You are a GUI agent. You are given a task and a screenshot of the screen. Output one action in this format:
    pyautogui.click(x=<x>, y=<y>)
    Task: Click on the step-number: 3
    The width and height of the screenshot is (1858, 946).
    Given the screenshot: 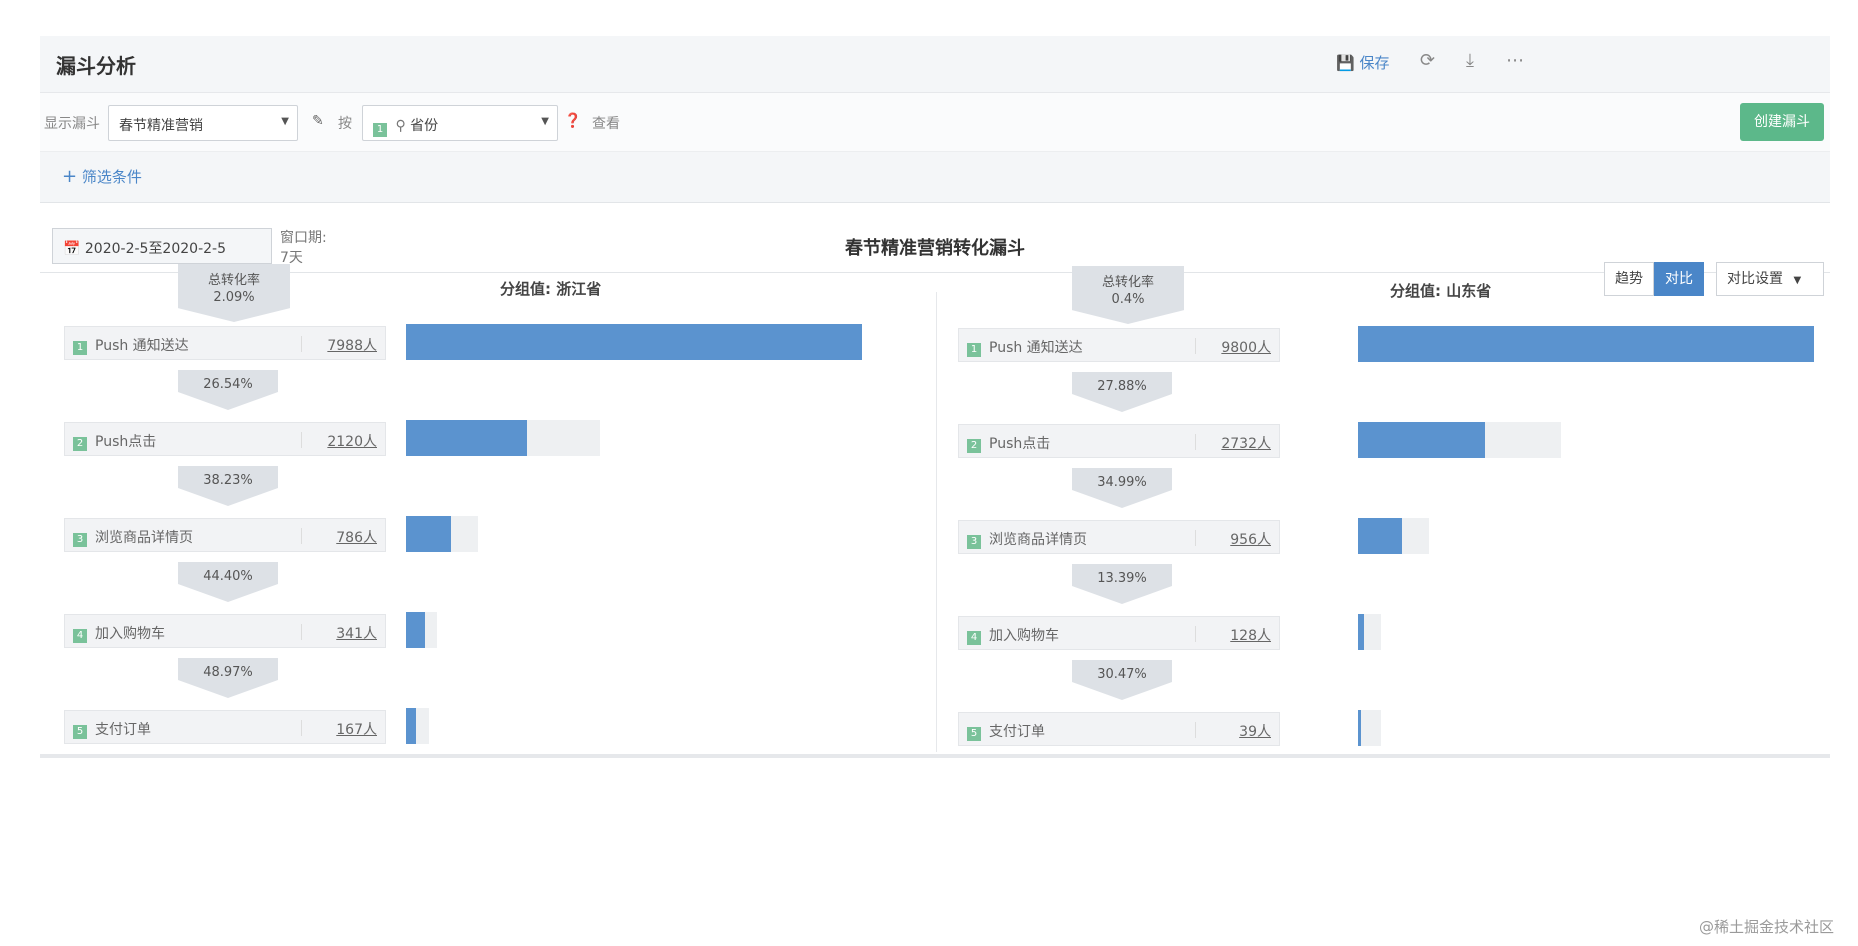 What is the action you would take?
    pyautogui.click(x=82, y=537)
    